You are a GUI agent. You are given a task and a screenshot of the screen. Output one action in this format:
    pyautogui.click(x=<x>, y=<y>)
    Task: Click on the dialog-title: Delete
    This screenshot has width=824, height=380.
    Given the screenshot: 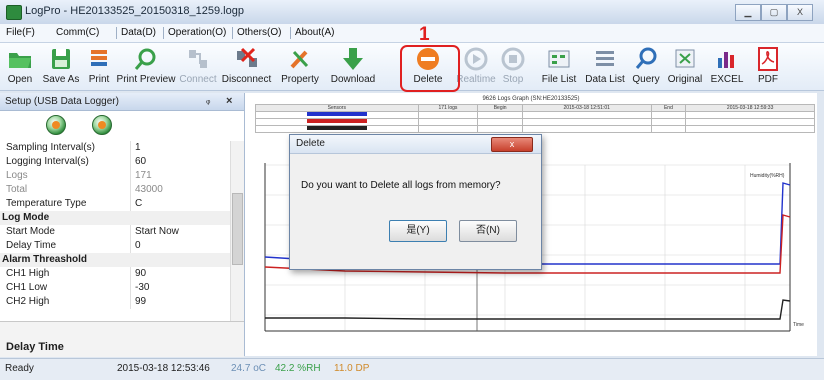 What is the action you would take?
    pyautogui.click(x=310, y=143)
    